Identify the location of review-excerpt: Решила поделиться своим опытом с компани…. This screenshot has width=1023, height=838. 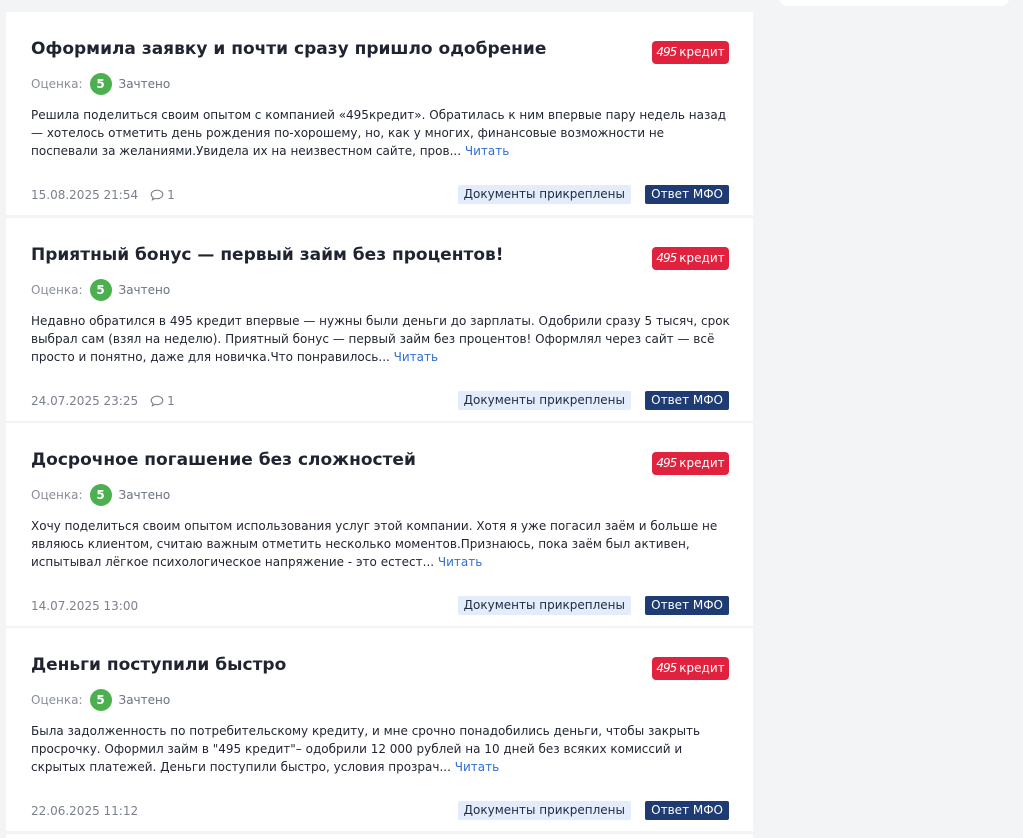
(381, 133).